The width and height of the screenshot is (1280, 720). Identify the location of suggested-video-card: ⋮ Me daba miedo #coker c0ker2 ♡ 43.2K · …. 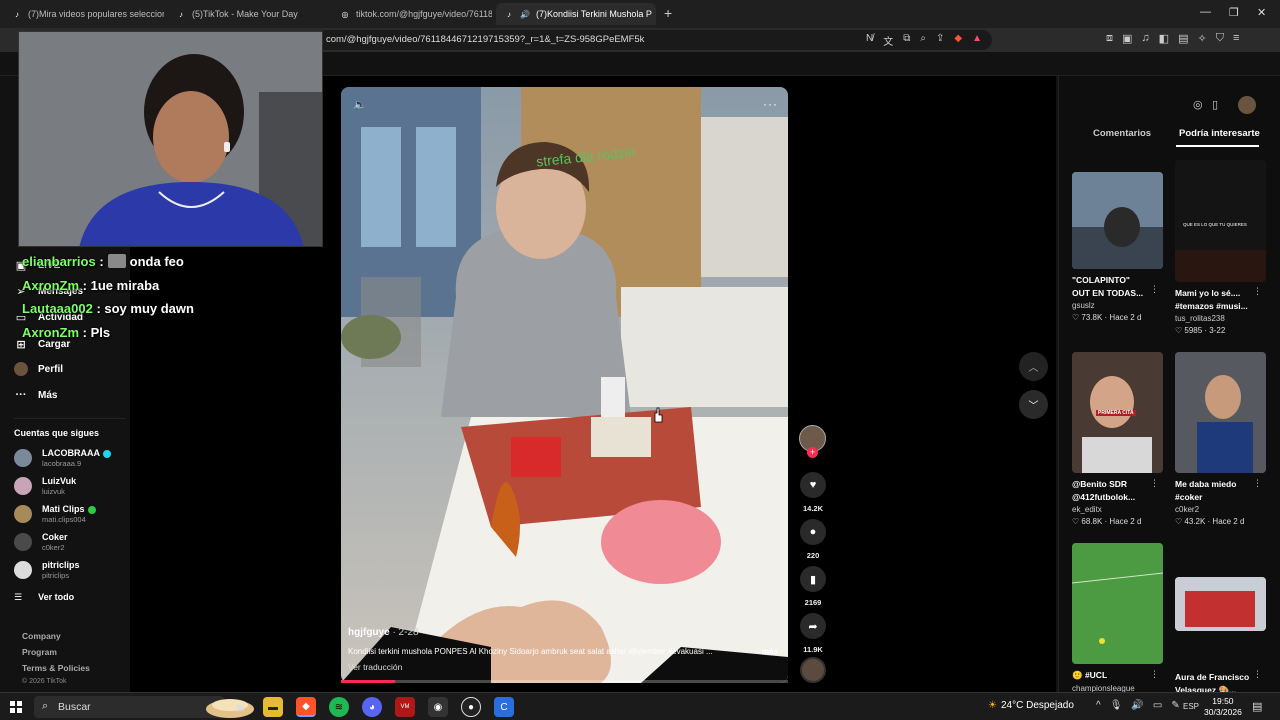
(1220, 439).